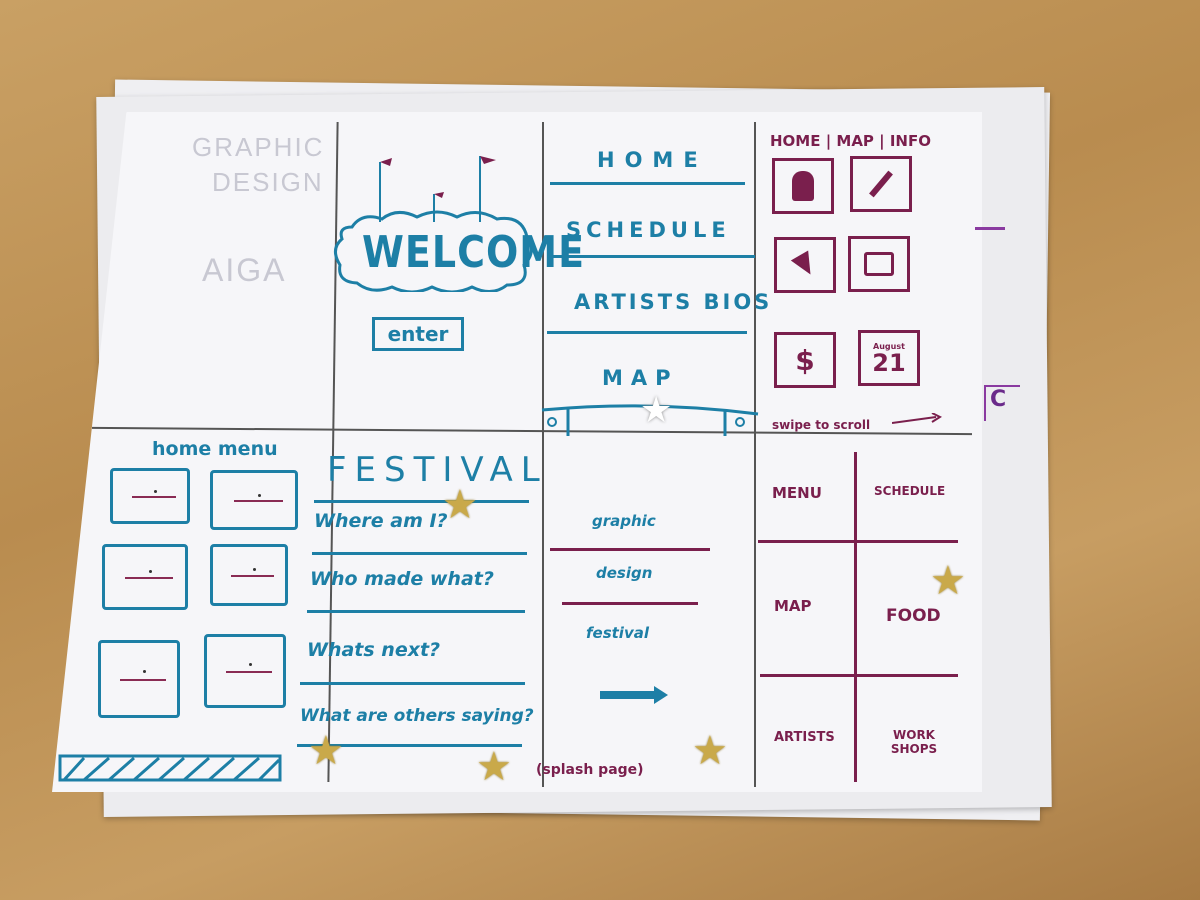 This screenshot has width=1200, height=900. I want to click on tile-calendar: August 21, so click(889, 358).